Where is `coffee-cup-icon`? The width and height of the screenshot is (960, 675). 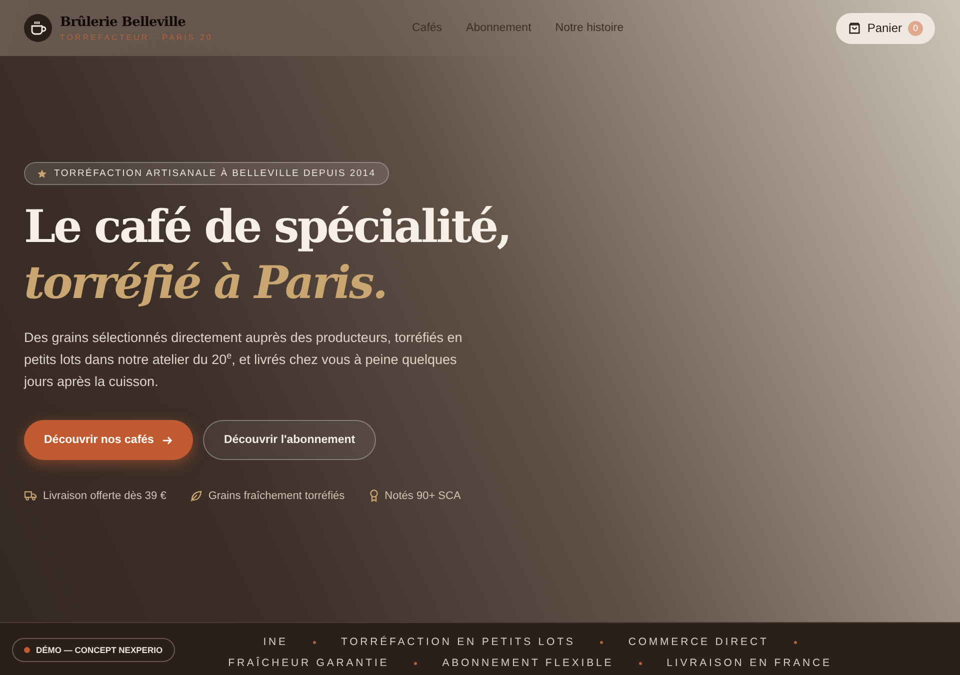
coffee-cup-icon is located at coordinates (38, 28).